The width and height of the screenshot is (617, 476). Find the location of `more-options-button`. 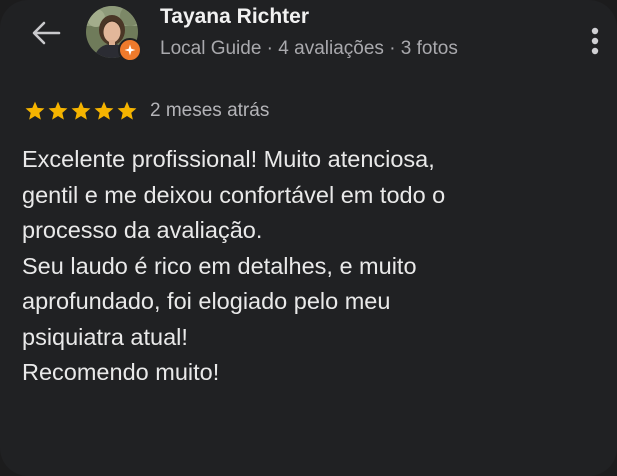

more-options-button is located at coordinates (595, 41).